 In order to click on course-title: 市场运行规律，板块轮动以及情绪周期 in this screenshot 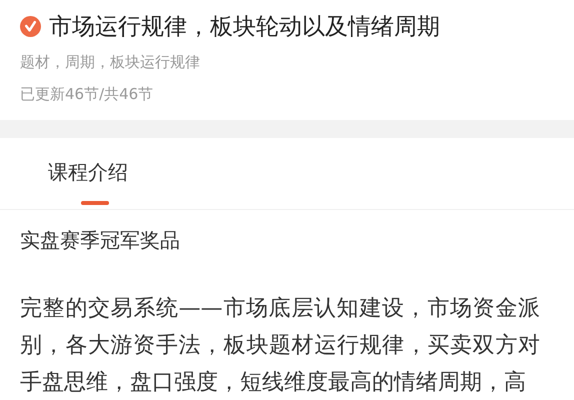, I will do `click(244, 27)`.